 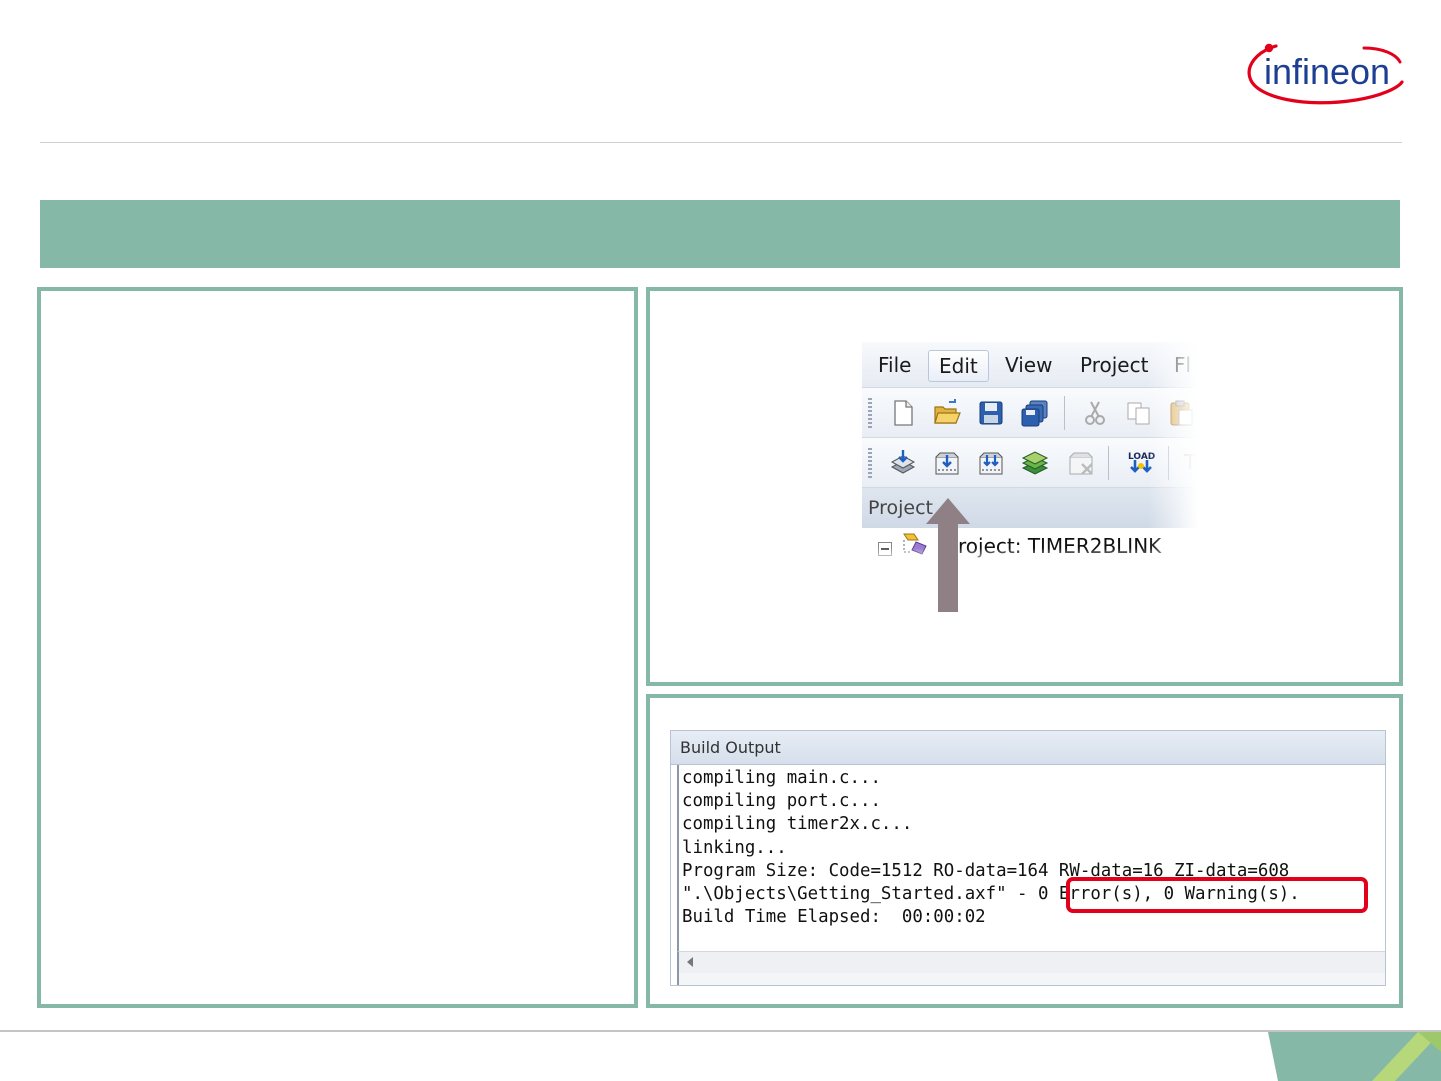 What do you see at coordinates (1354, 1056) in the screenshot?
I see `footer-corner-decoration` at bounding box center [1354, 1056].